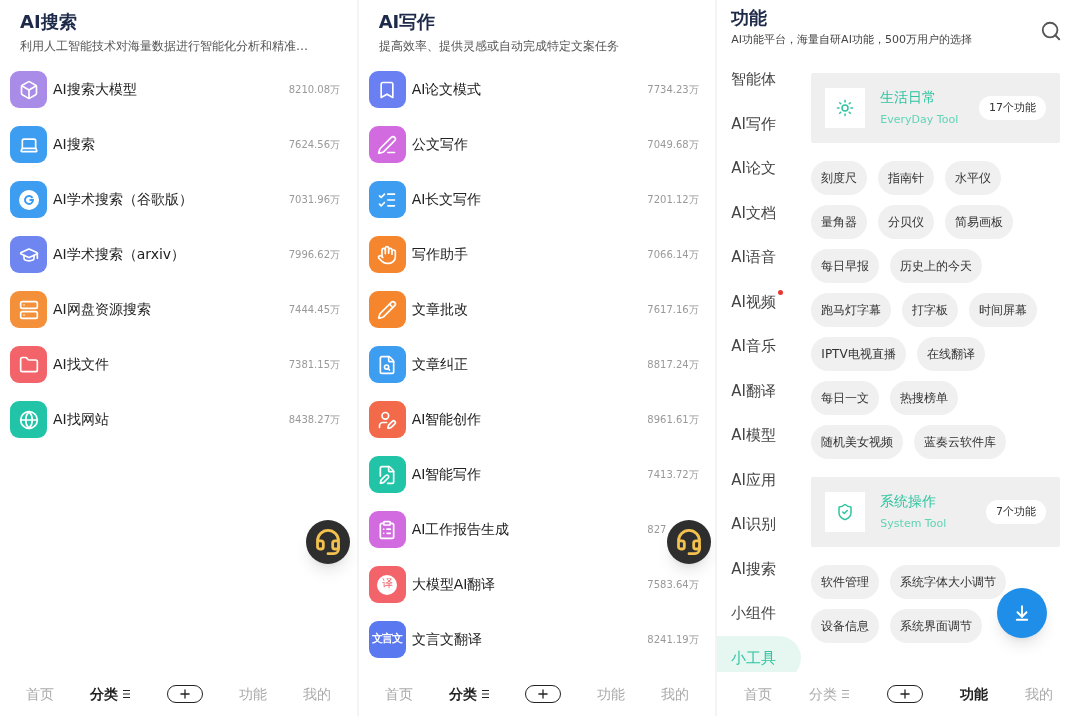 This screenshot has width=1080, height=716. I want to click on category-tab: AI文档, so click(759, 212).